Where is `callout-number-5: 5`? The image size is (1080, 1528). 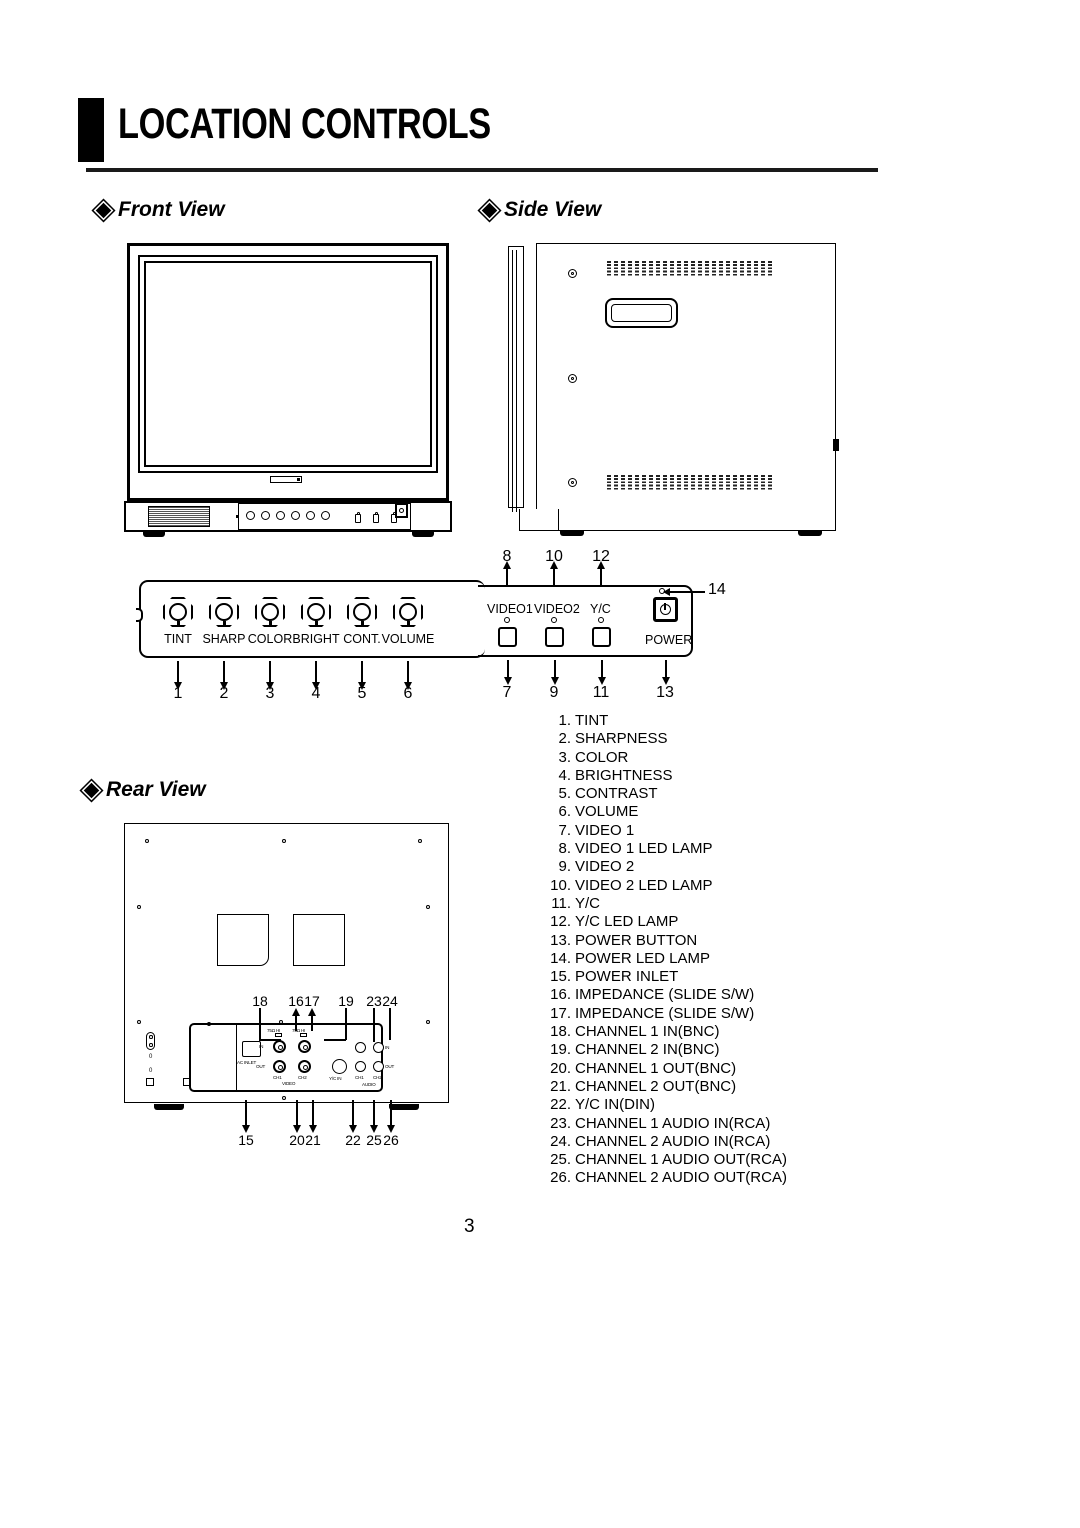
callout-number-5: 5 is located at coordinates (362, 693).